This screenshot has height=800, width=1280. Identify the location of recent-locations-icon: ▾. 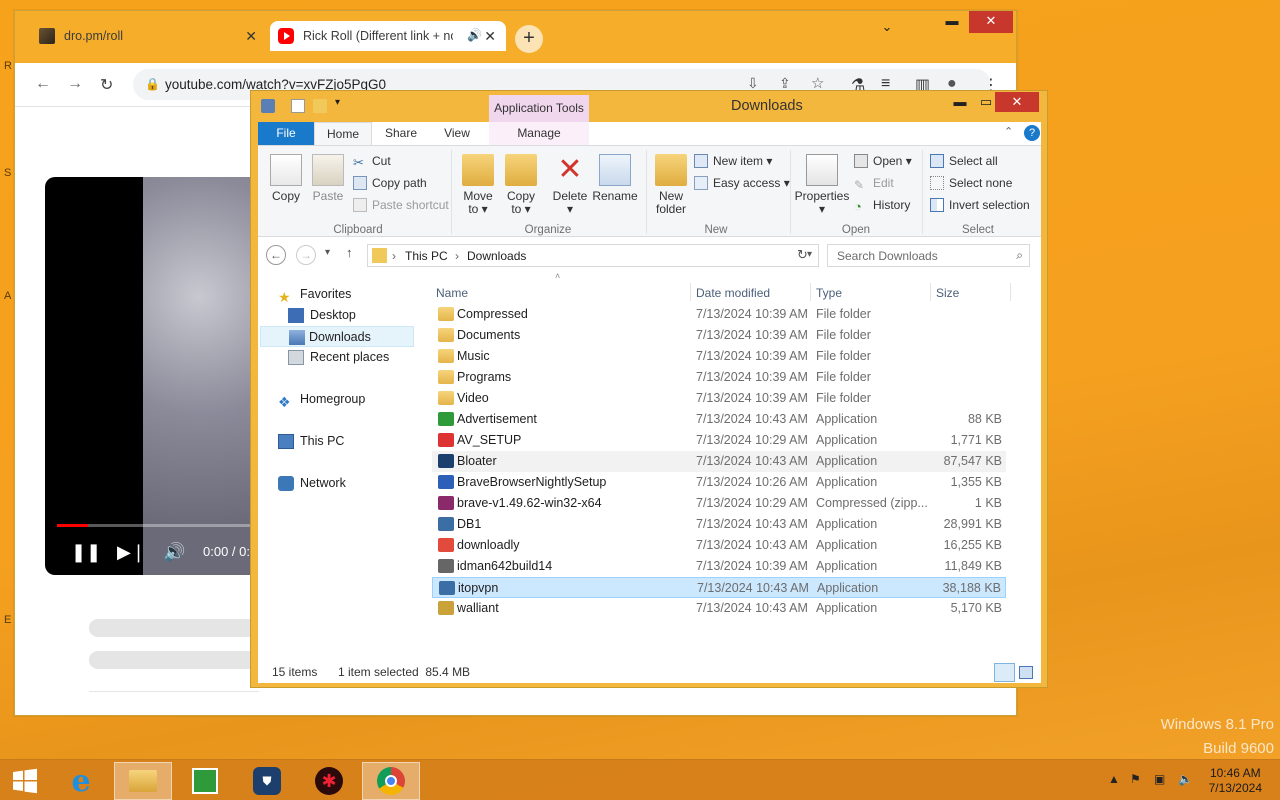
(327, 252).